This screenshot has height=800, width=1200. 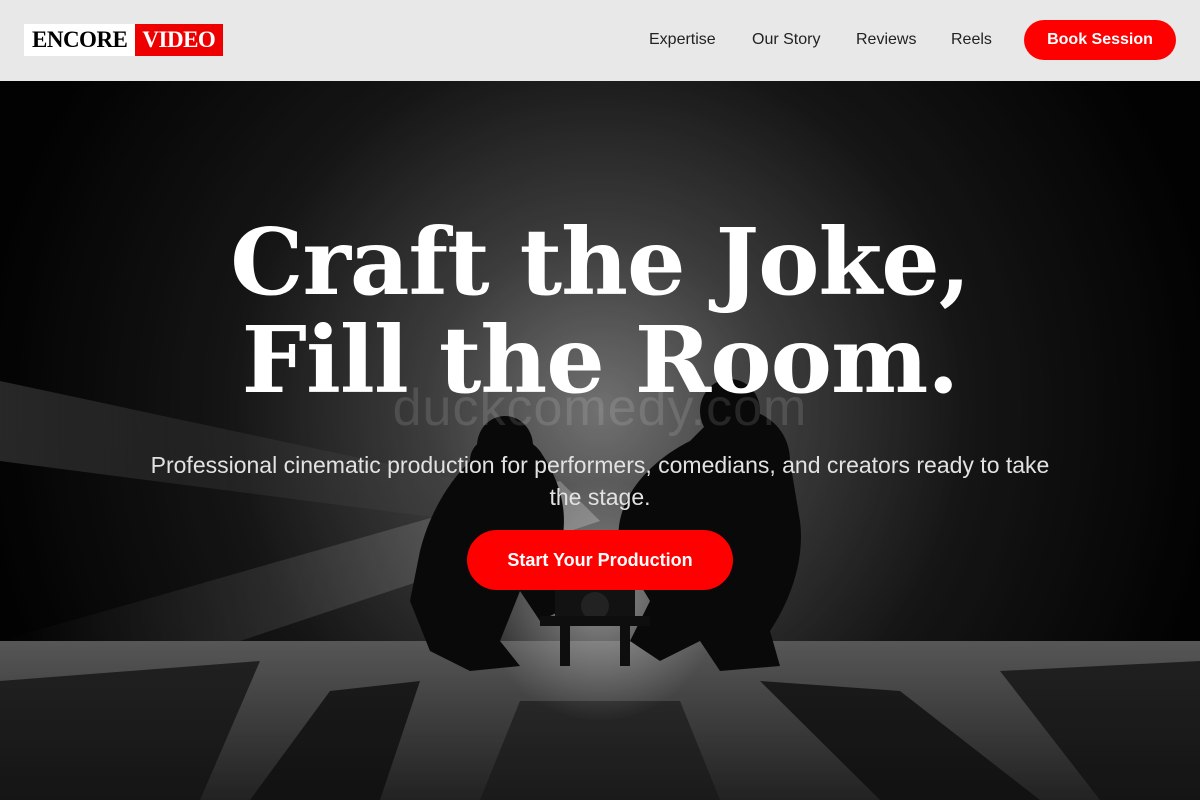 I want to click on nav-links: Expertise Our Story Reviews Reels, so click(x=600, y=40).